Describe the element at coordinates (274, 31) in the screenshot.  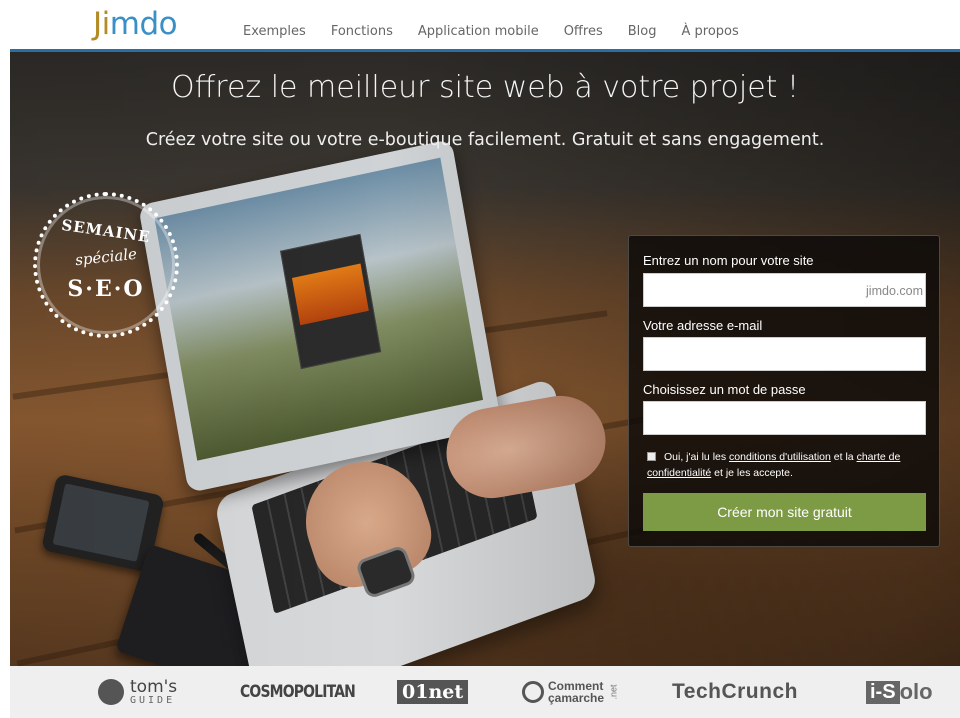
I see `nav-exemples: Exemples` at that location.